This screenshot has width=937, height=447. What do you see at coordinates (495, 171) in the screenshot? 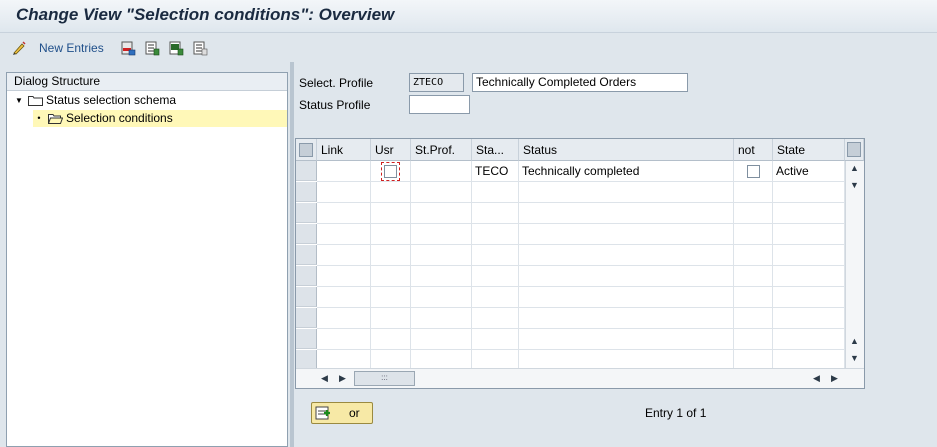
I see `cell-sta: TECO` at bounding box center [495, 171].